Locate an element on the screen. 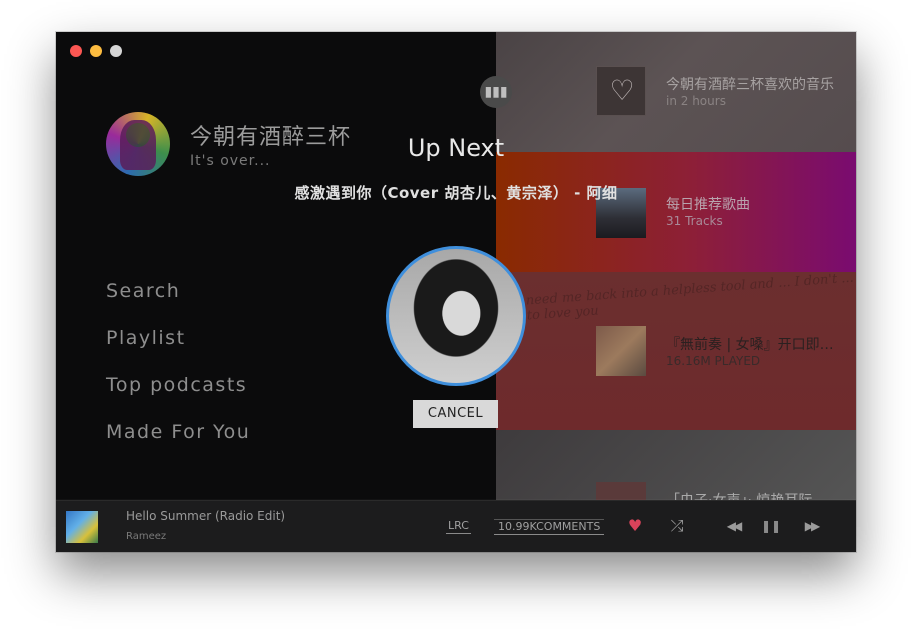 This screenshot has height=632, width=912. menu-item-search: Search is located at coordinates (178, 300).